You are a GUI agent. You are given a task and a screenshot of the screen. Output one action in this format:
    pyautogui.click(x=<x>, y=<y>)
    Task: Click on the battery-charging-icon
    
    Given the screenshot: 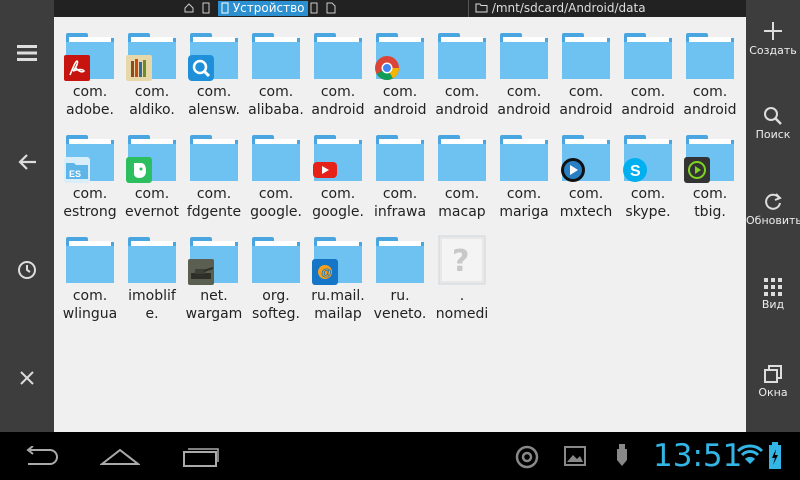 What is the action you would take?
    pyautogui.click(x=775, y=455)
    